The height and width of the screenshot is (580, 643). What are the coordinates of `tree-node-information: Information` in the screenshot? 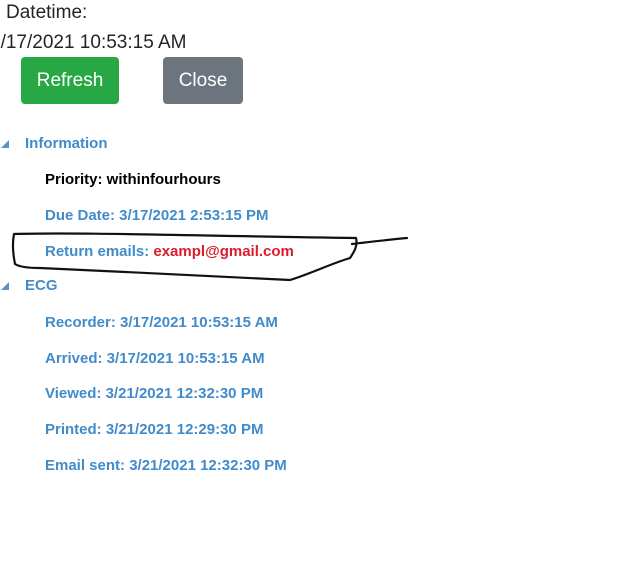 It's located at (54, 143).